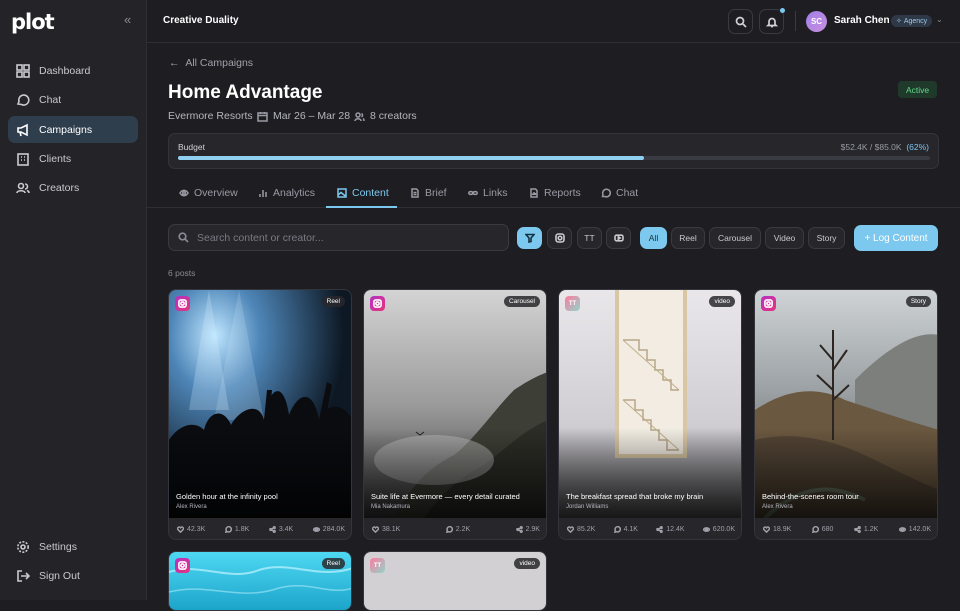  What do you see at coordinates (260, 528) in the screenshot?
I see `post-stats: 42.3K 1.8K 3.4K 284.0K` at bounding box center [260, 528].